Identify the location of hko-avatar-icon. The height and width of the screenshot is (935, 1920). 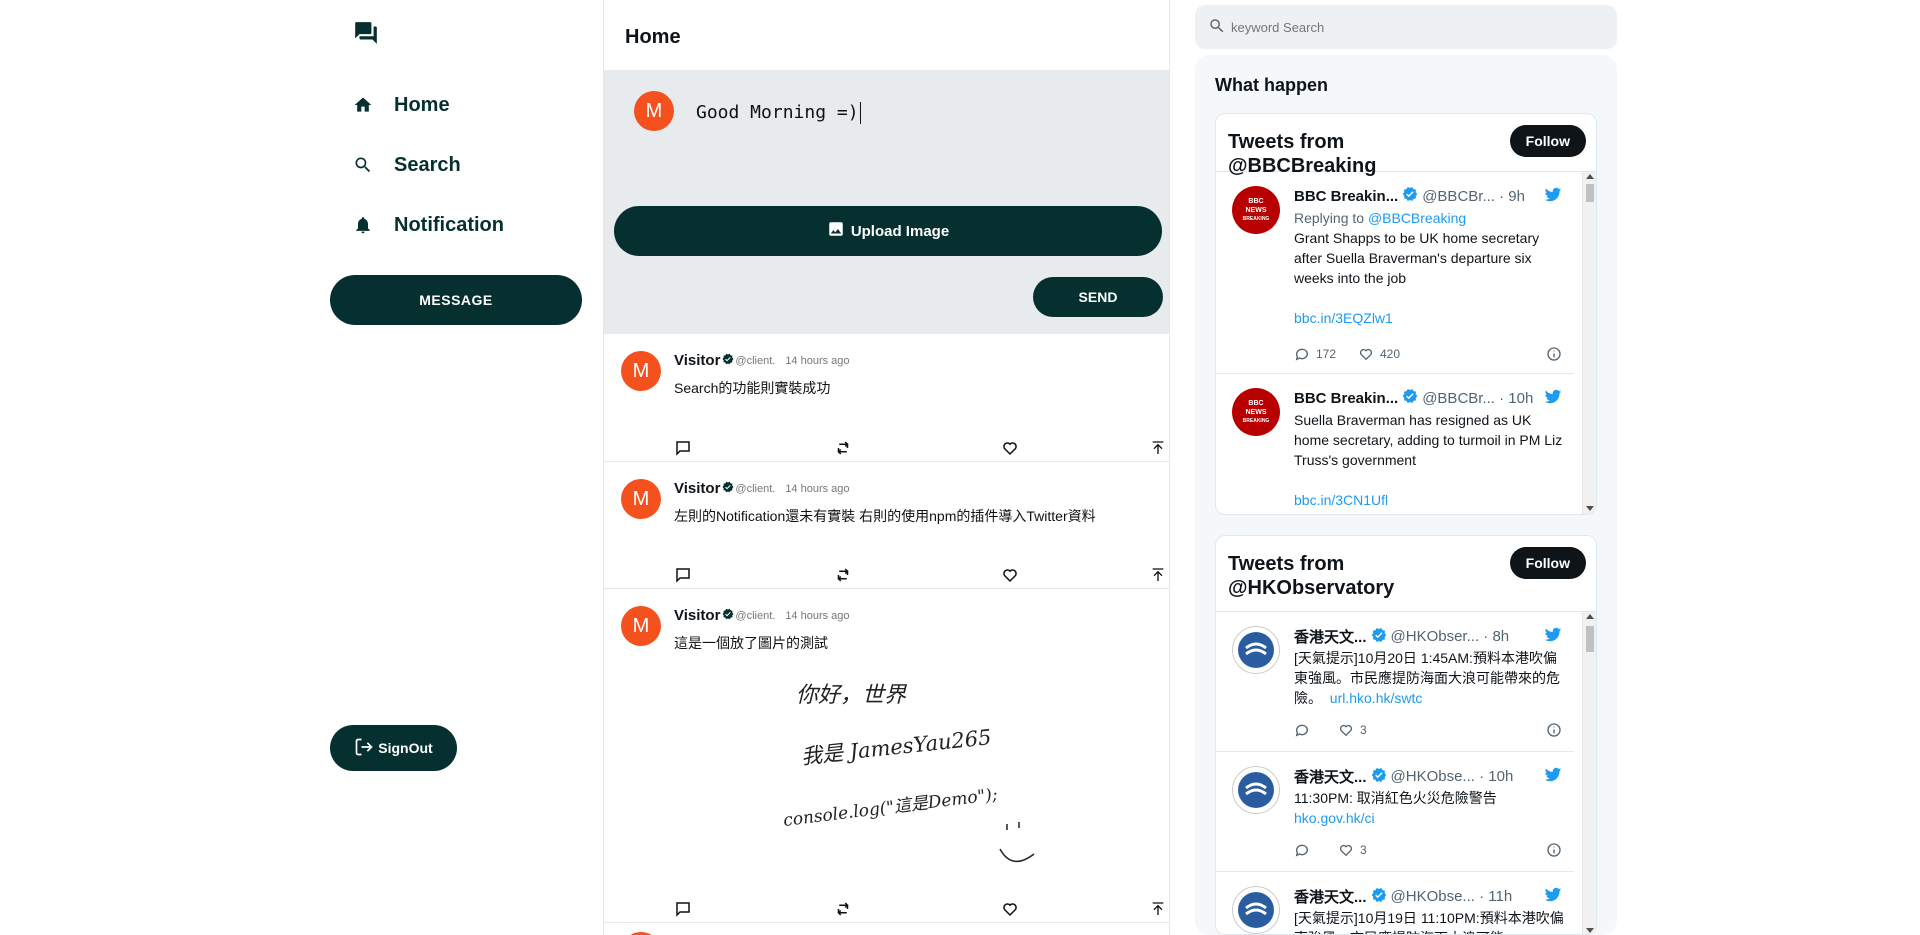
(1256, 910).